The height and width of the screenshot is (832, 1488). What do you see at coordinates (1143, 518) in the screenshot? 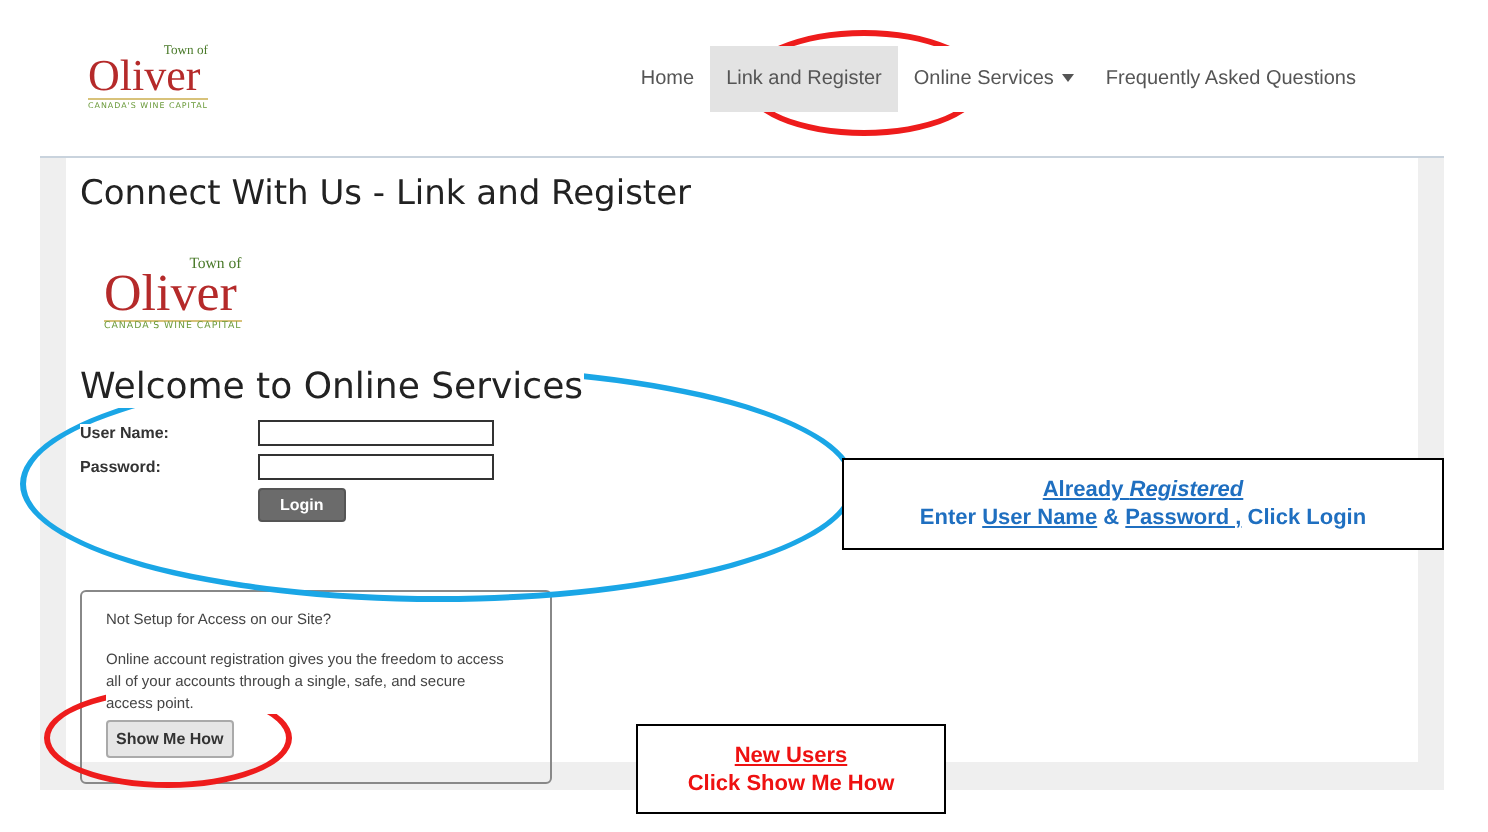
I see `callout-text: Enter User Name & Password , Click Login` at bounding box center [1143, 518].